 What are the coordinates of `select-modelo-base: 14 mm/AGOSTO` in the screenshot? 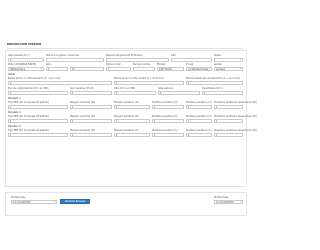 It's located at (34, 201).